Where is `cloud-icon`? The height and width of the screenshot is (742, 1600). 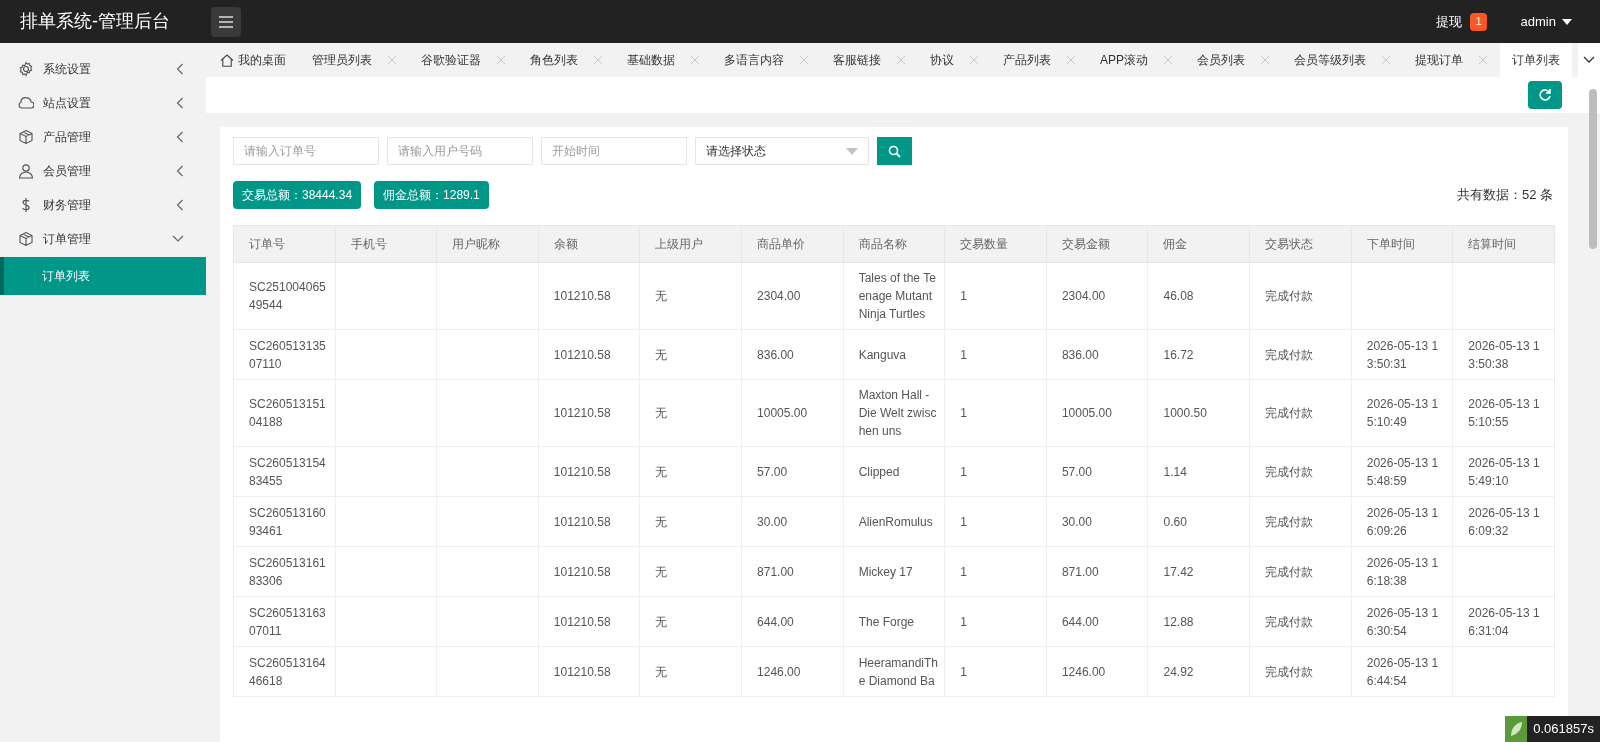
cloud-icon is located at coordinates (26, 103).